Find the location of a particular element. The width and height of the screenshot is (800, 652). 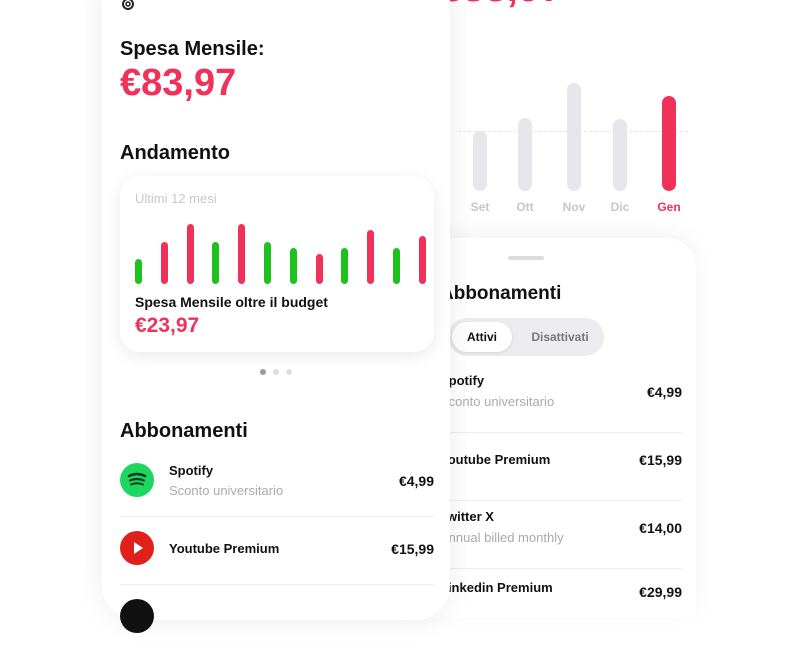

trend-title: Andamento is located at coordinates (175, 153).